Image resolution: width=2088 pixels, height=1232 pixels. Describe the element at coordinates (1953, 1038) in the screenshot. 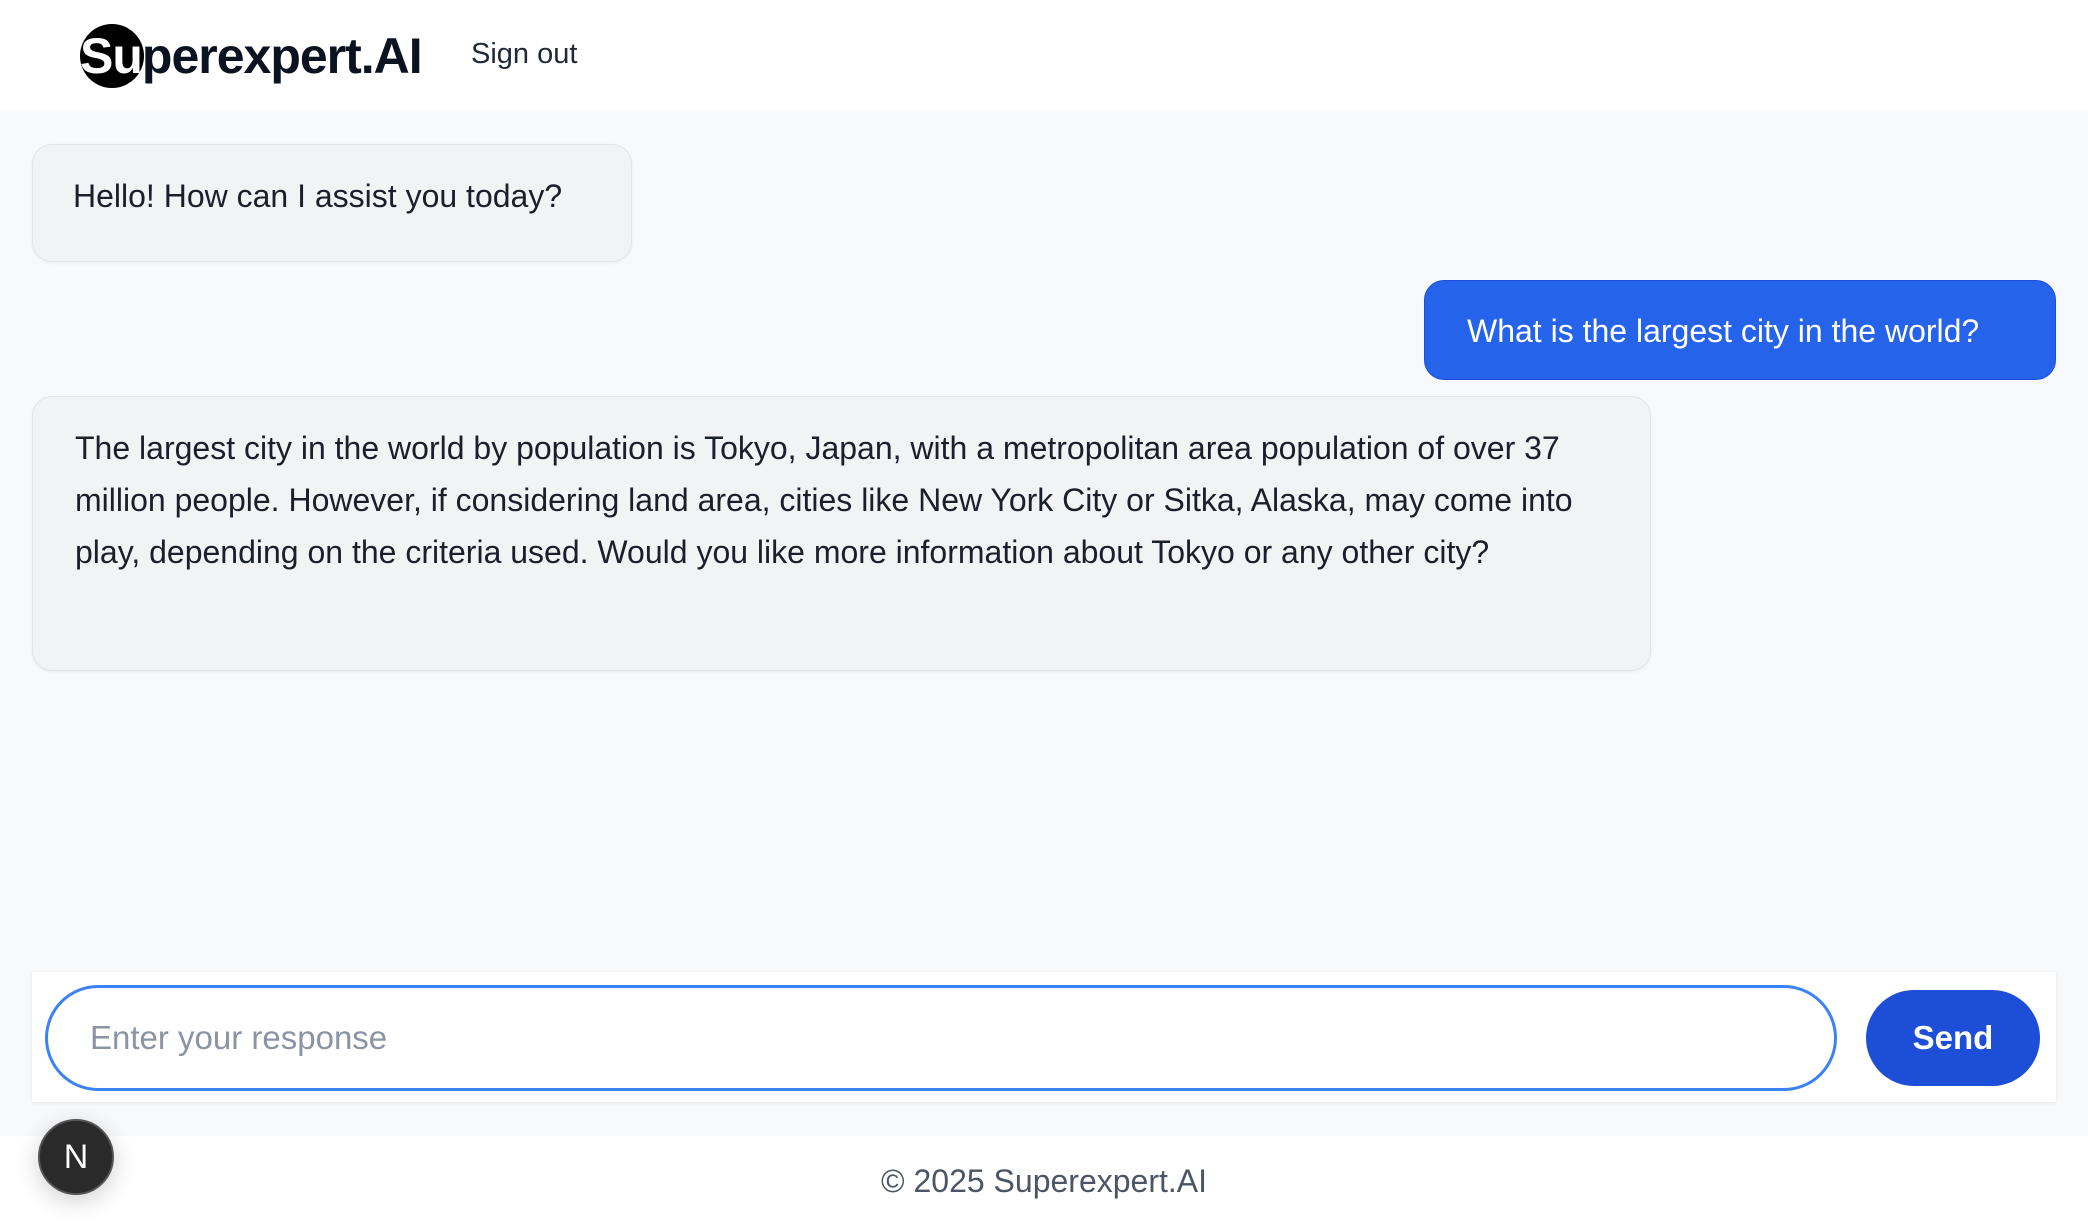

I see `send-button: Send` at that location.